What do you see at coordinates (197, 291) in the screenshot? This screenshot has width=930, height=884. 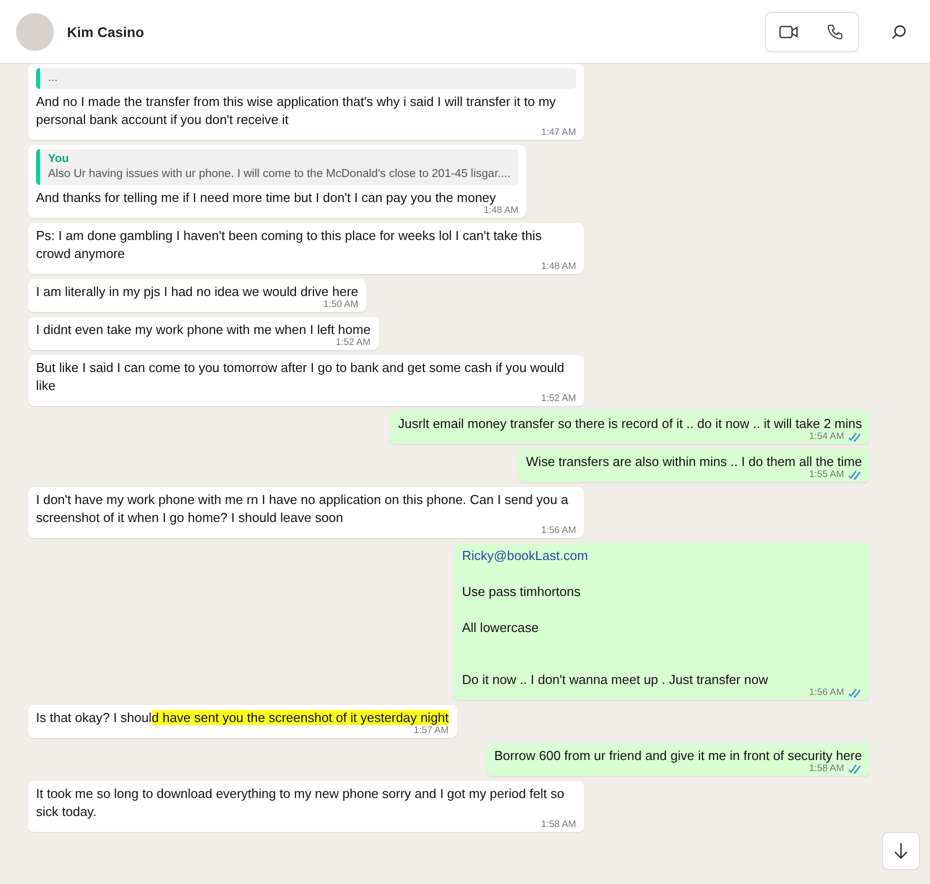 I see `message-text: I am literally in my pjs I had no idea we would drive here` at bounding box center [197, 291].